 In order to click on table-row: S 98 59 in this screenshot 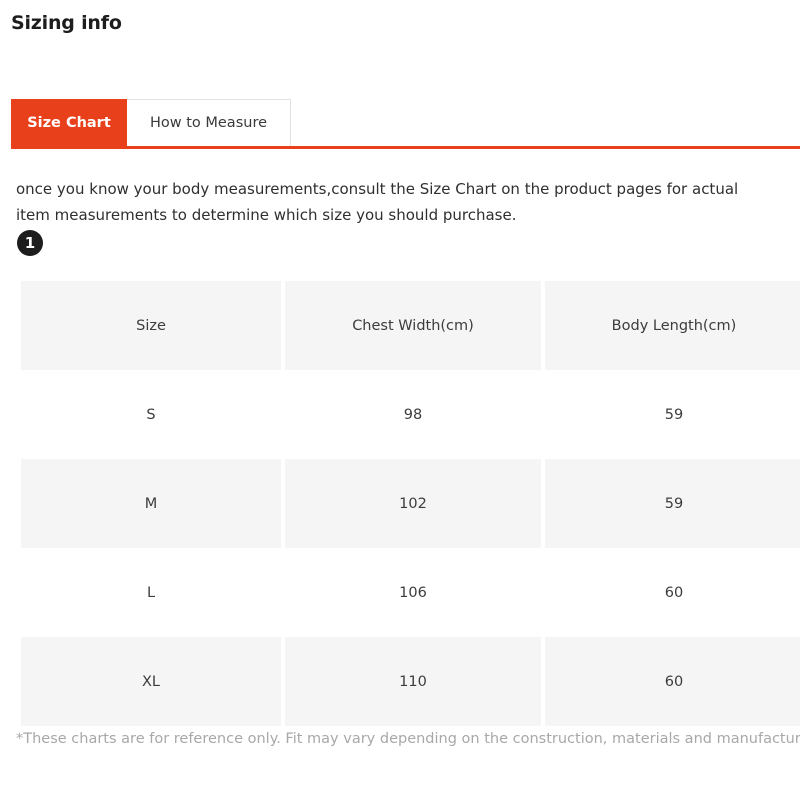, I will do `click(410, 414)`.